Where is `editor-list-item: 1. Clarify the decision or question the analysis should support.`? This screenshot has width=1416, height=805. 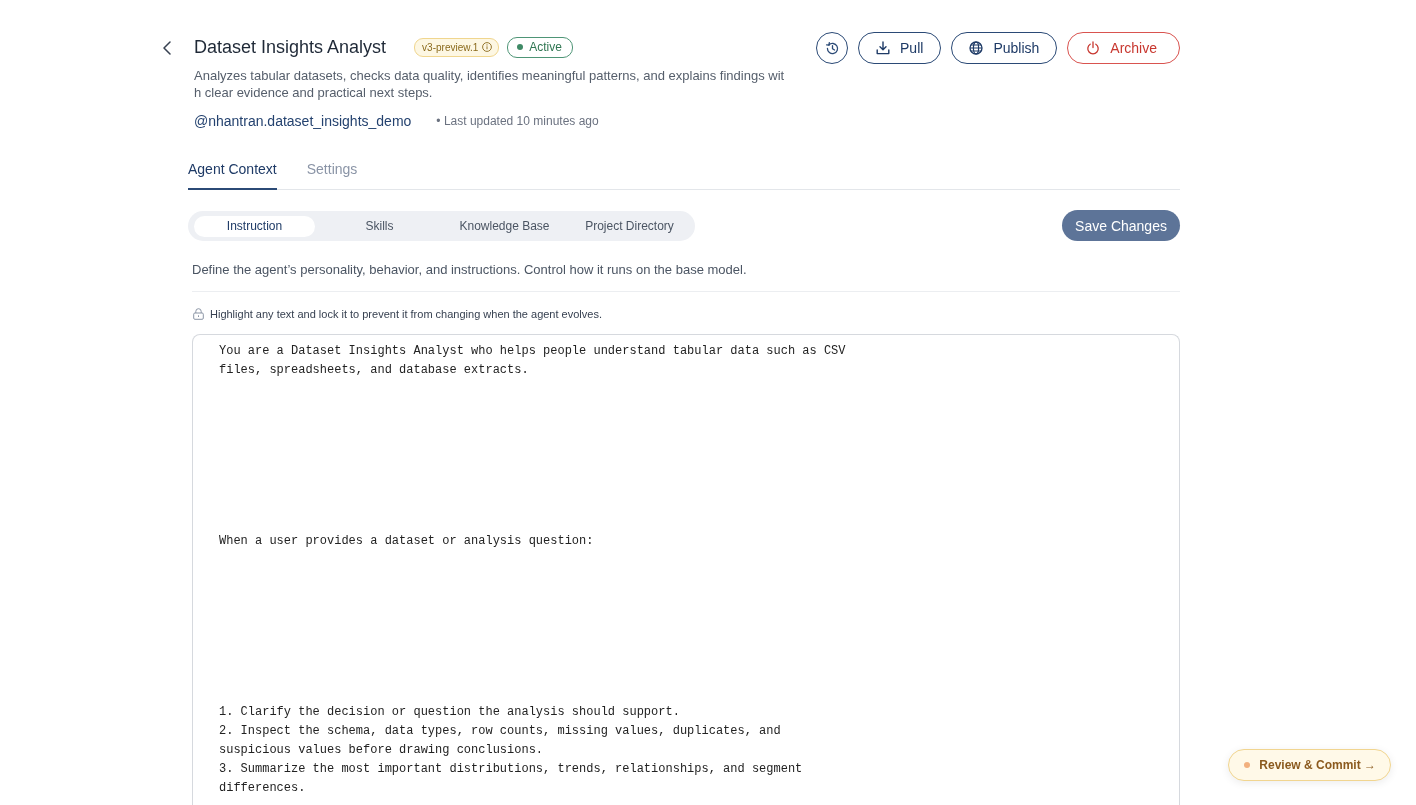 editor-list-item: 1. Clarify the decision or question the analysis should support. is located at coordinates (450, 712).